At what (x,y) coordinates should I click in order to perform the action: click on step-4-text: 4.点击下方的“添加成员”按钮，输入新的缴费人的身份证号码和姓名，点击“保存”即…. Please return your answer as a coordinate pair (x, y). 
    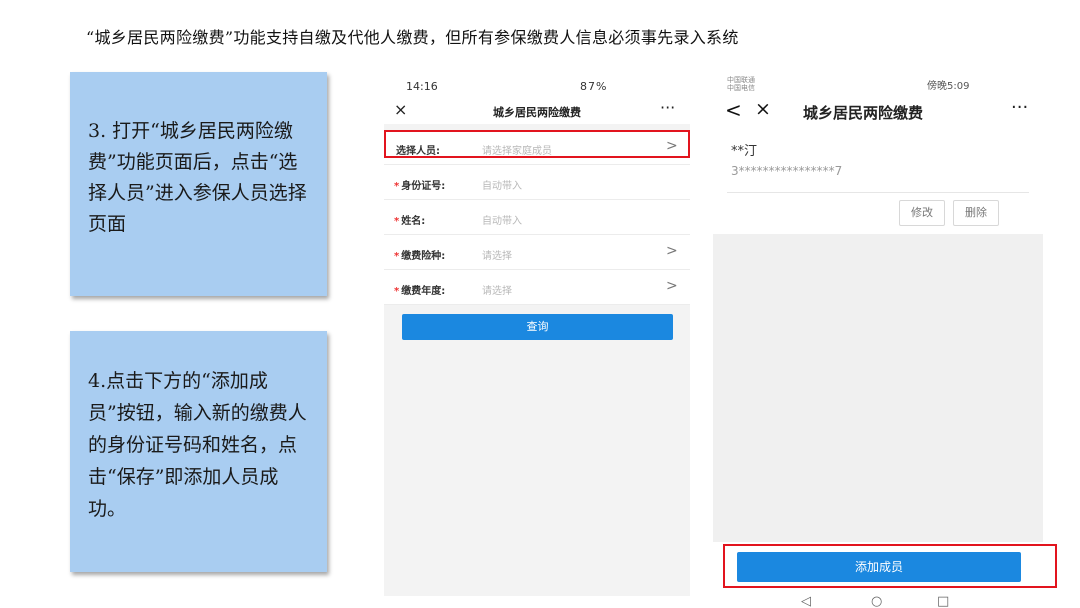
    Looking at the image, I should click on (197, 445).